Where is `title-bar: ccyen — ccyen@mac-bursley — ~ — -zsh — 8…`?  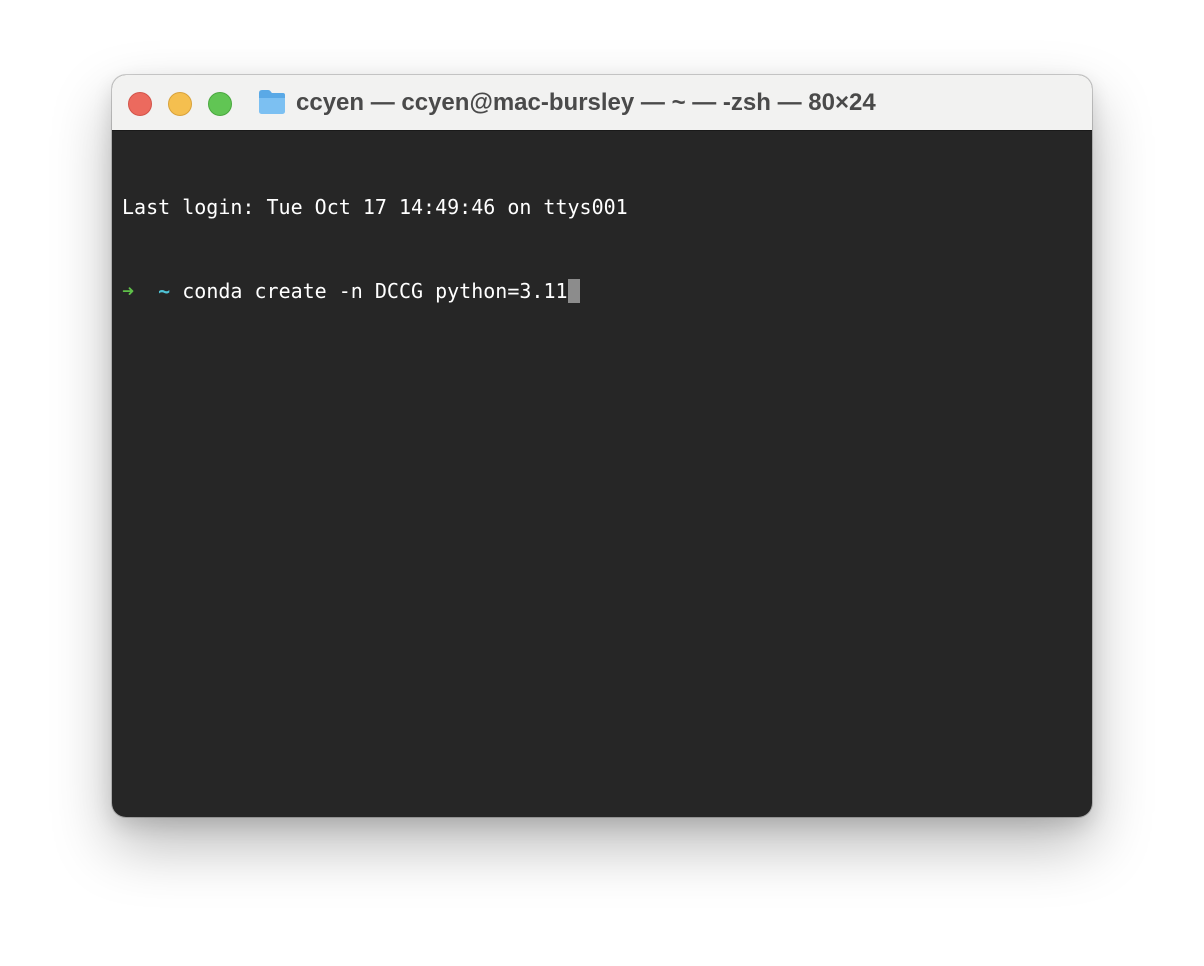 title-bar: ccyen — ccyen@mac-bursley — ~ — -zsh — 8… is located at coordinates (602, 103).